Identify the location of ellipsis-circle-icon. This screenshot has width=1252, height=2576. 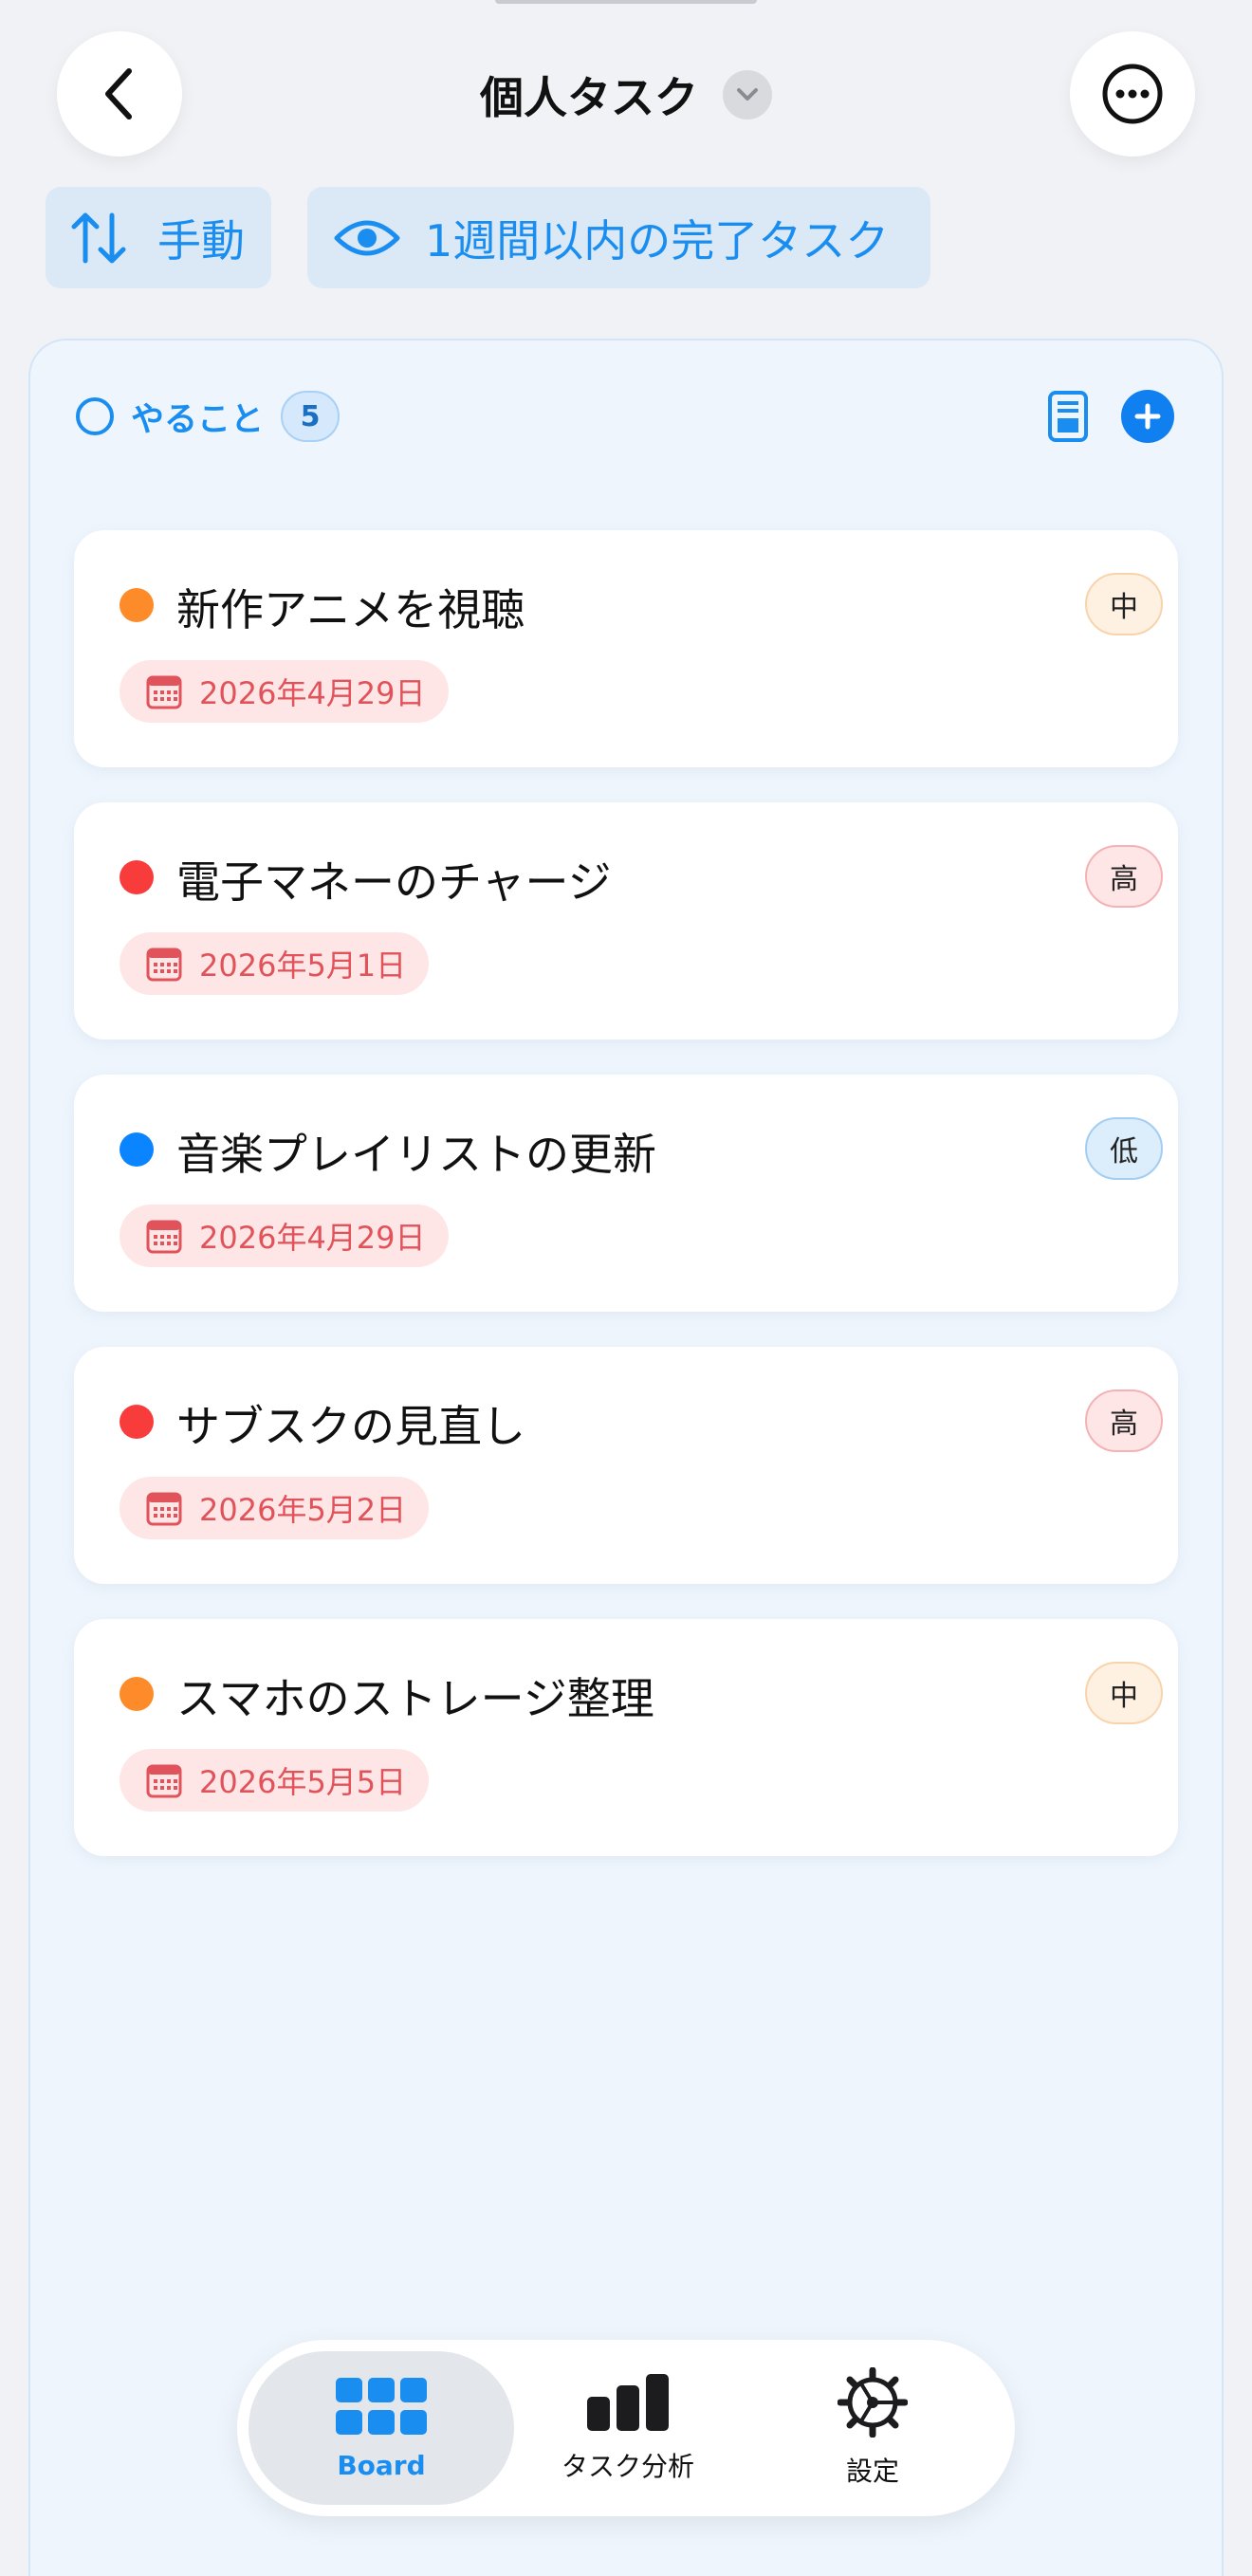
(1132, 94).